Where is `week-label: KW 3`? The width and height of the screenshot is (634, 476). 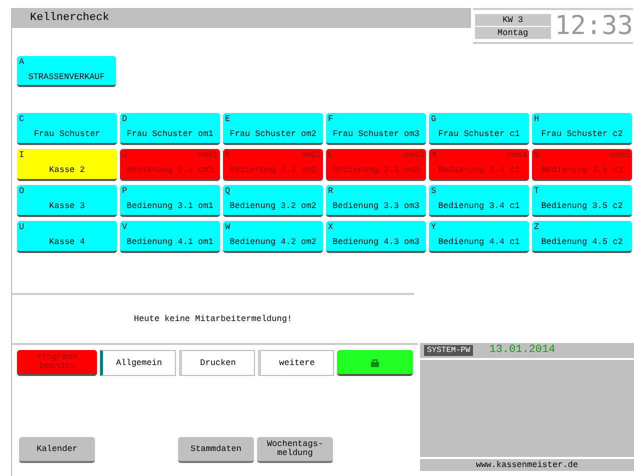 week-label: KW 3 is located at coordinates (513, 20).